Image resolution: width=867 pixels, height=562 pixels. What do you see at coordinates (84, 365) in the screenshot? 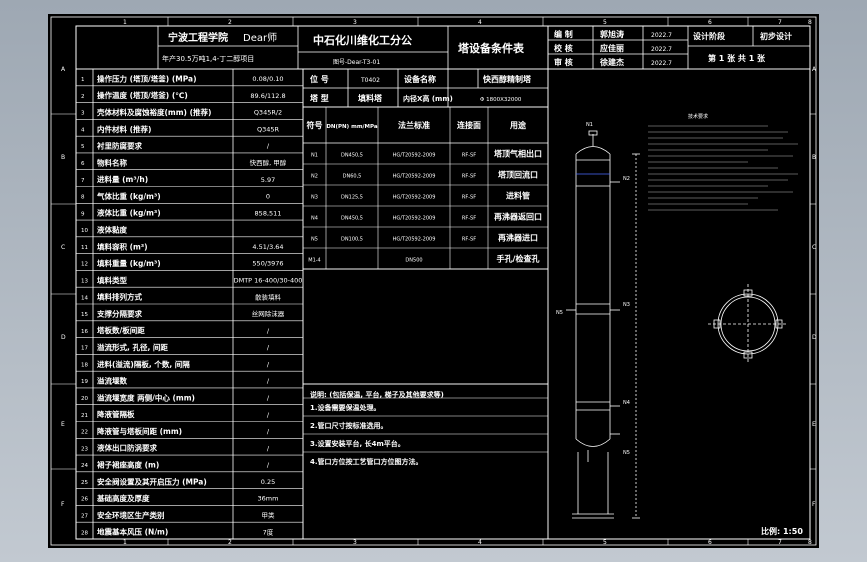
I see `param-no: 18` at bounding box center [84, 365].